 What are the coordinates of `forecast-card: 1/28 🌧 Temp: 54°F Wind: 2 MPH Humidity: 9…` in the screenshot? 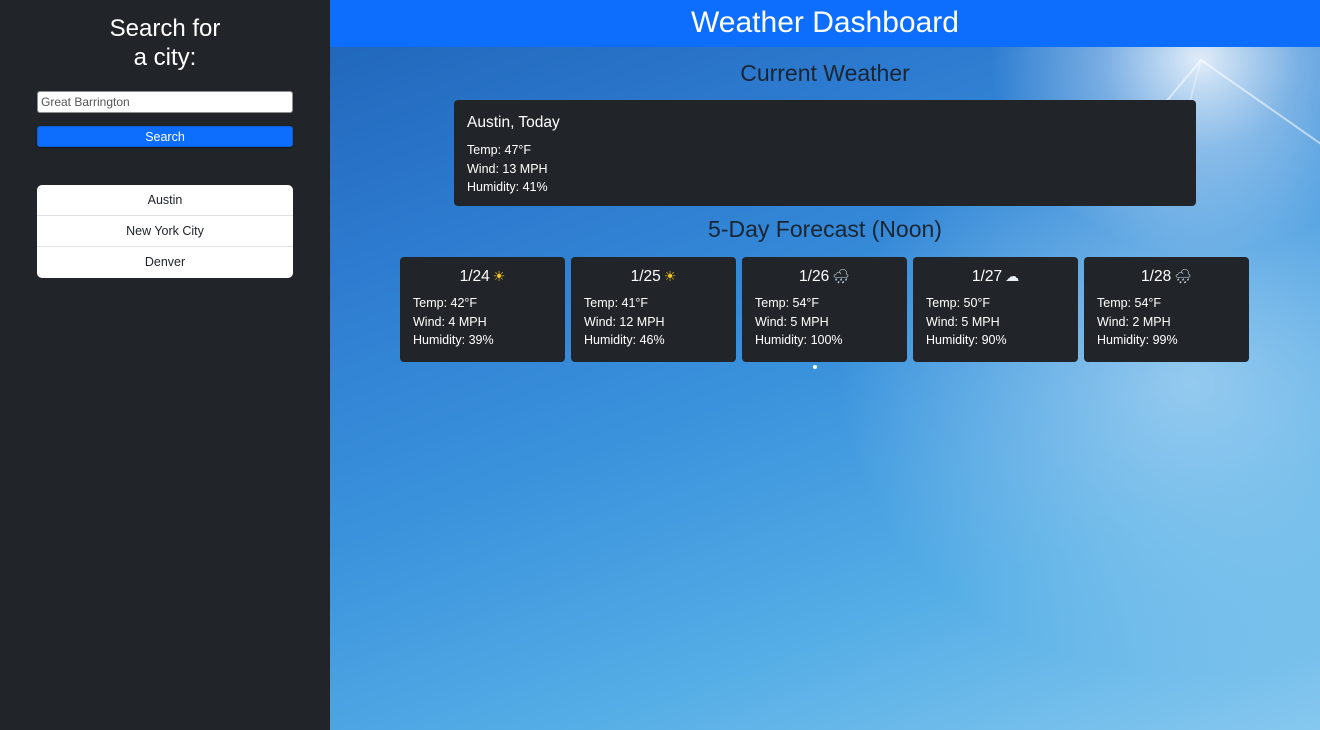 It's located at (1166, 309).